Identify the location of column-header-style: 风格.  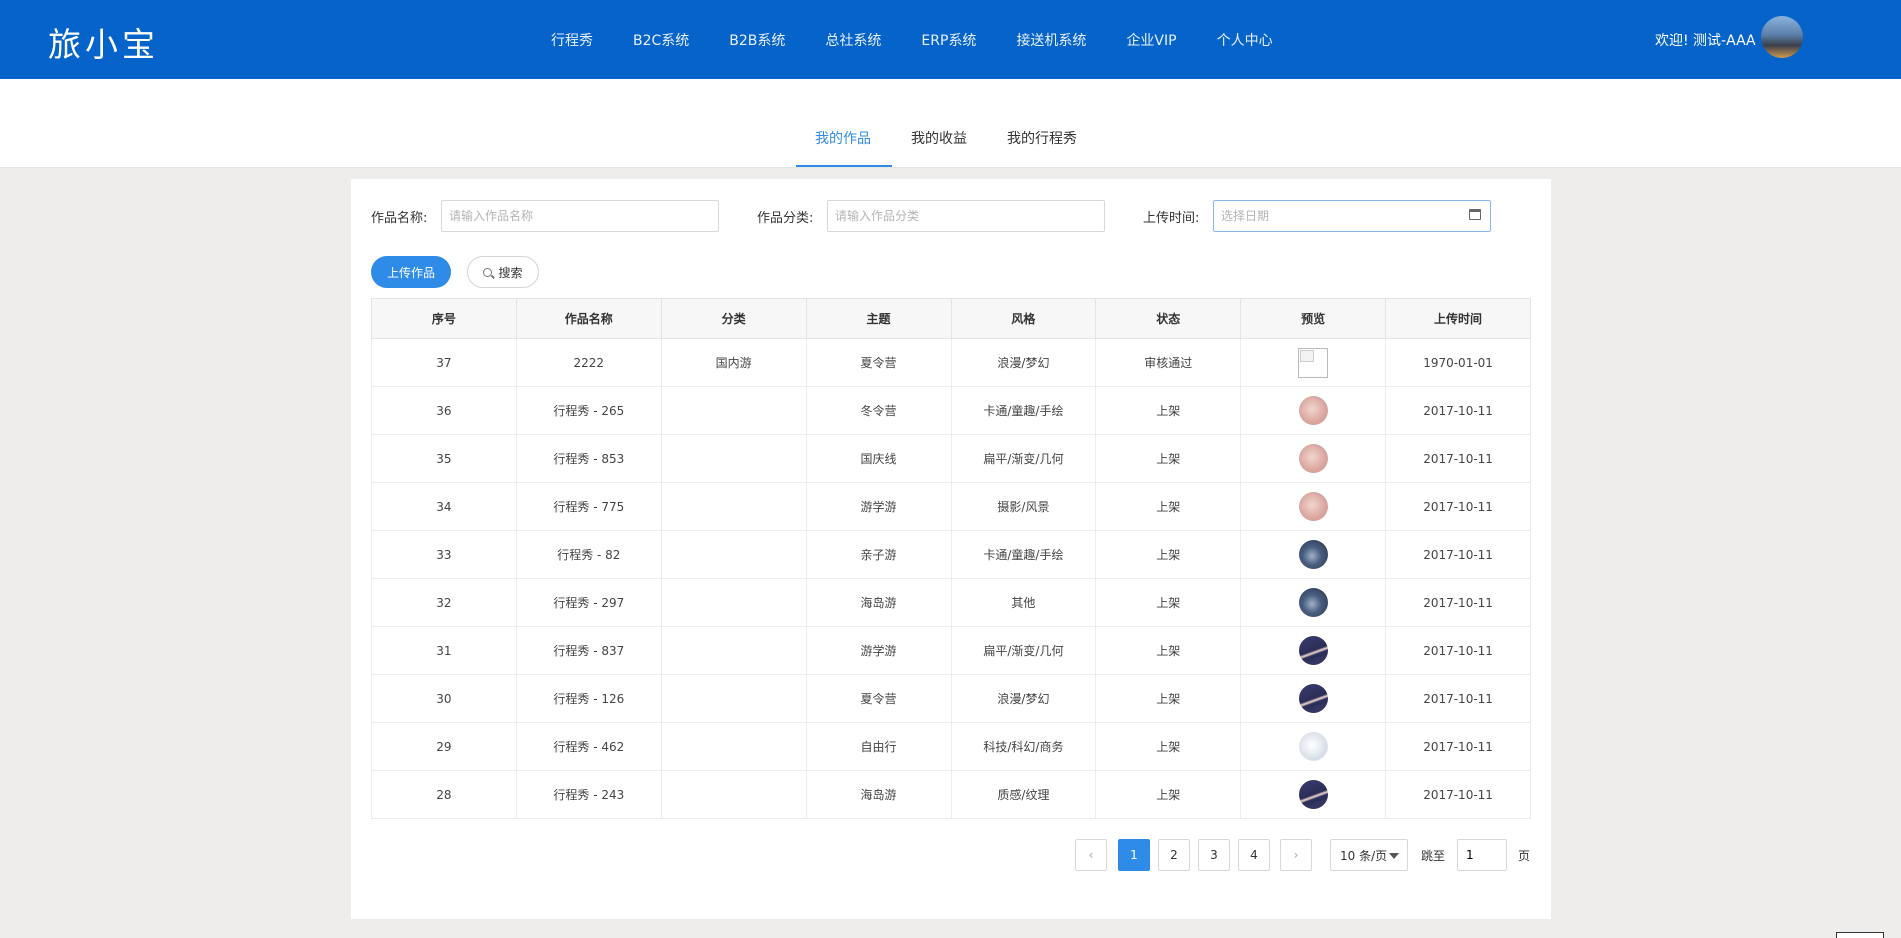
(1023, 318).